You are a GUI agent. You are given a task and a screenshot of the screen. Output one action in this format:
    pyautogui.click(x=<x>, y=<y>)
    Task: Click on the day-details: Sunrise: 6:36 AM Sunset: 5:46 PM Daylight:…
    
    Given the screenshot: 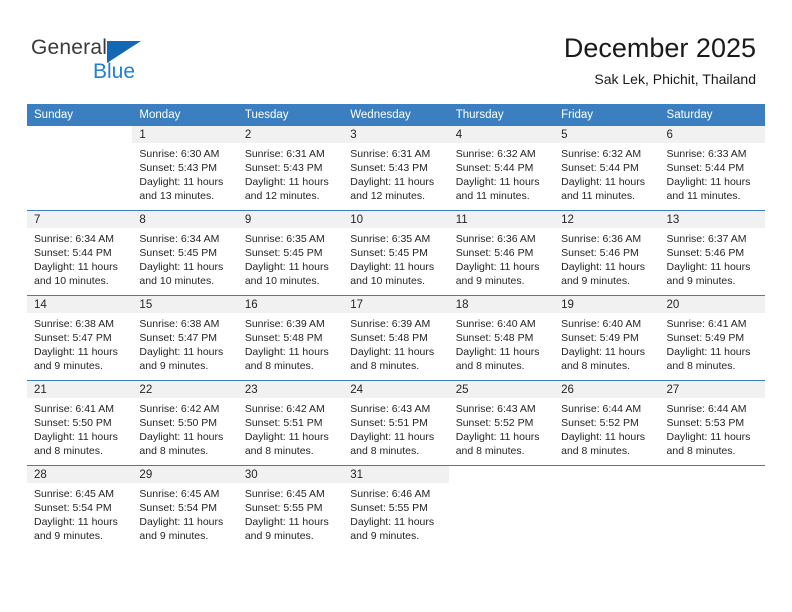 What is the action you would take?
    pyautogui.click(x=501, y=258)
    